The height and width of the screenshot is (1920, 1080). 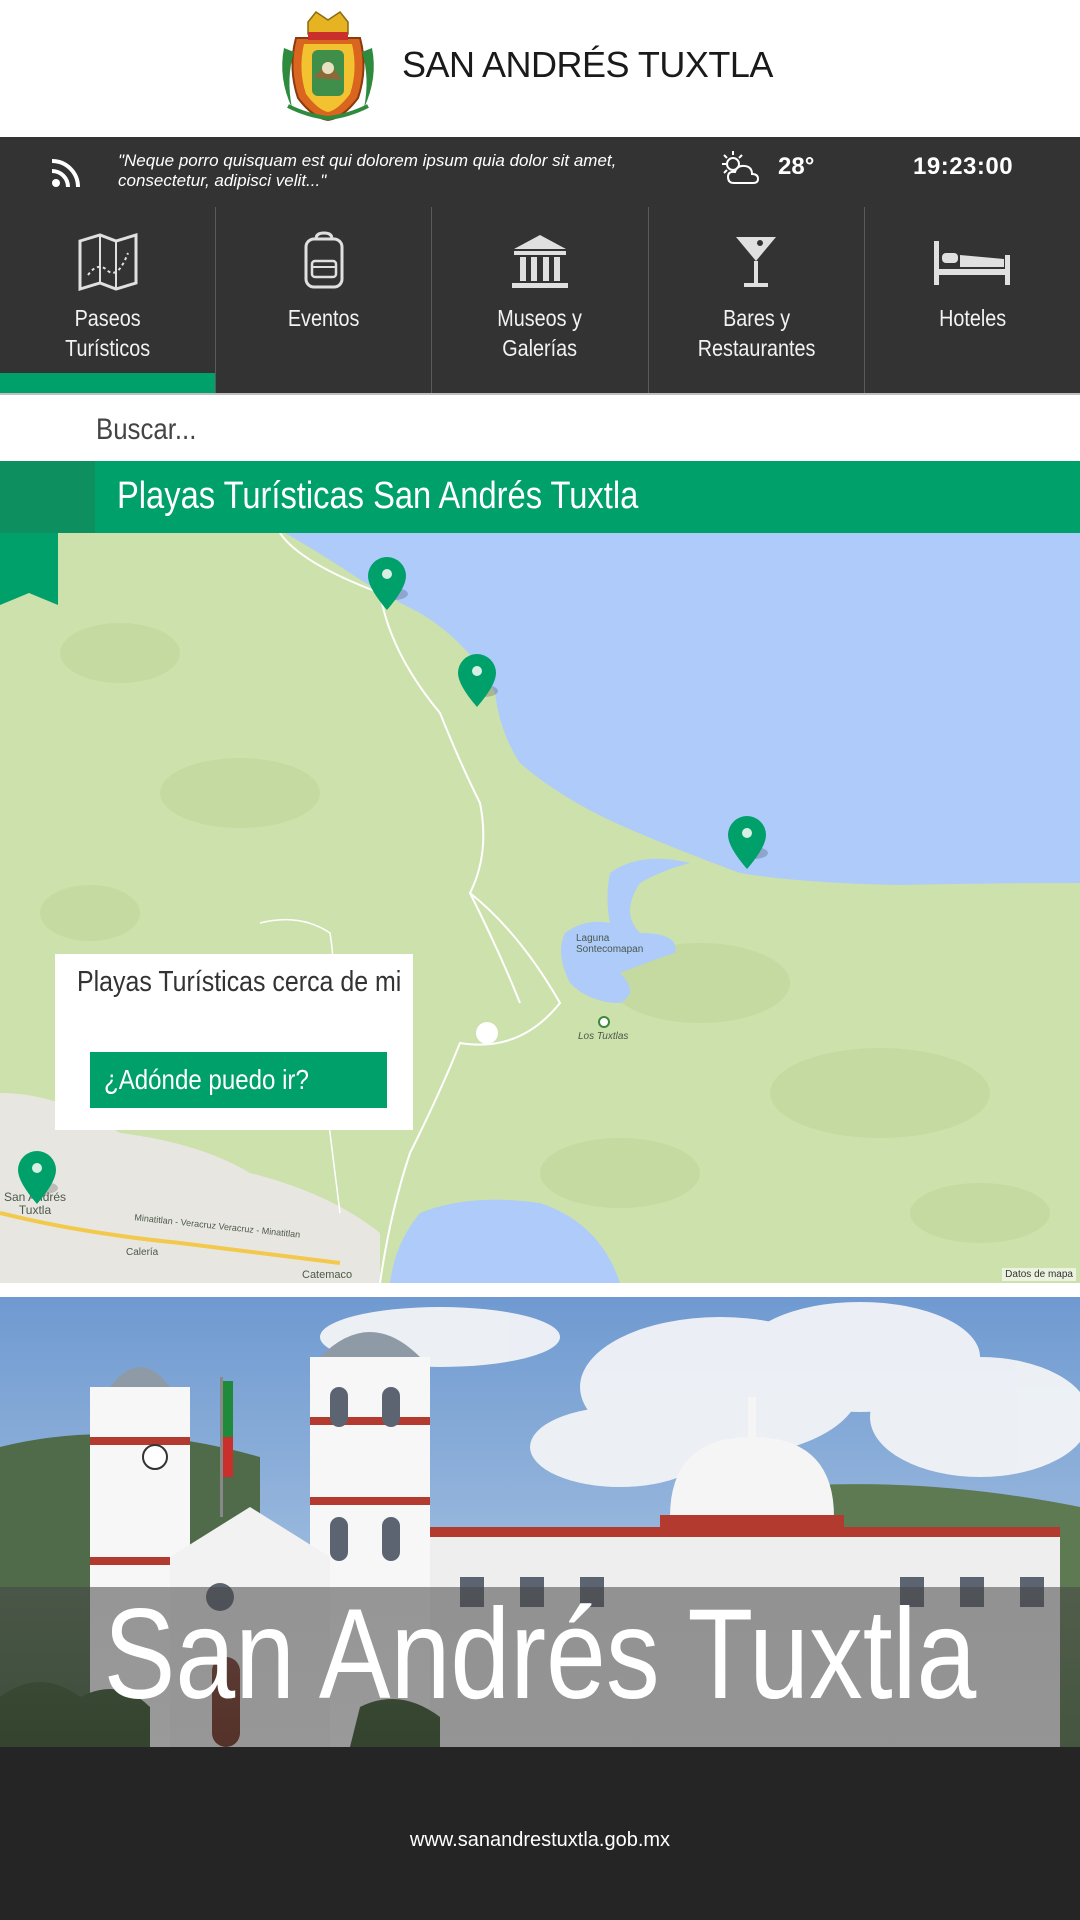 What do you see at coordinates (378, 496) in the screenshot?
I see `section-title: Playas Turísticas San Andrés Tuxtla` at bounding box center [378, 496].